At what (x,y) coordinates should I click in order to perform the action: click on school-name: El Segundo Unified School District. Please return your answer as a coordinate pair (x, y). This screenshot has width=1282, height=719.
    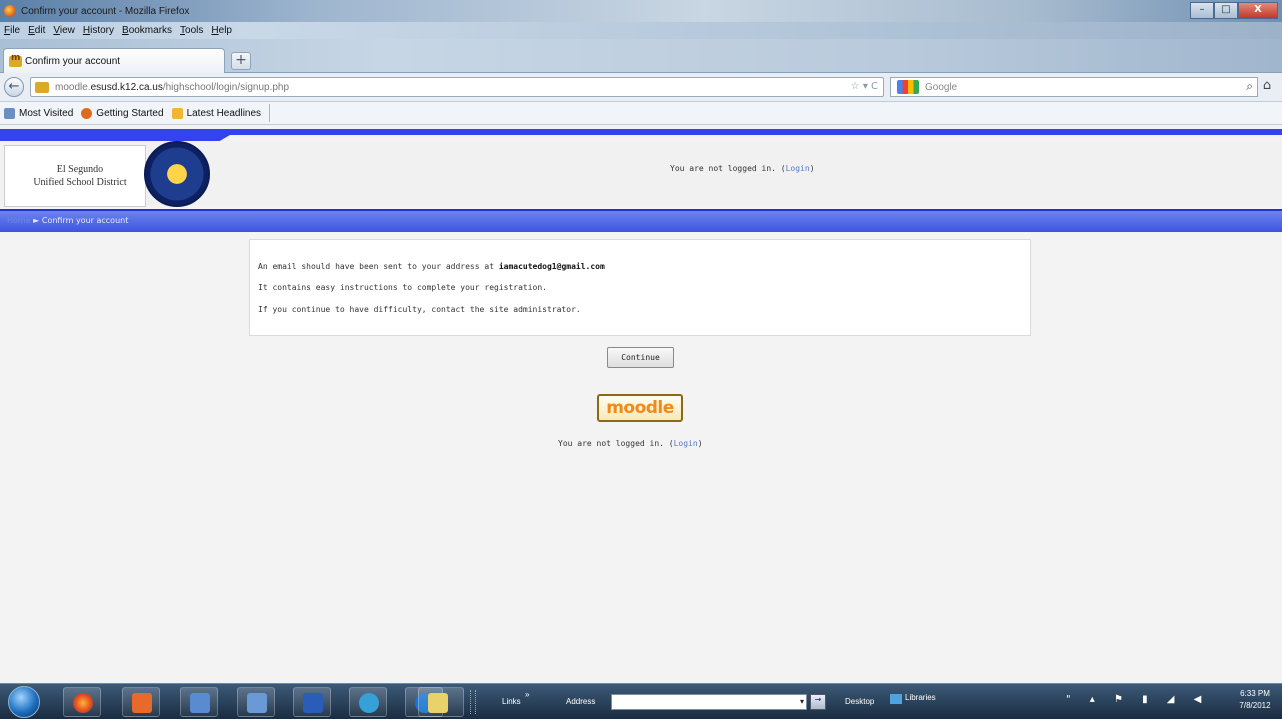
    Looking at the image, I should click on (80, 176).